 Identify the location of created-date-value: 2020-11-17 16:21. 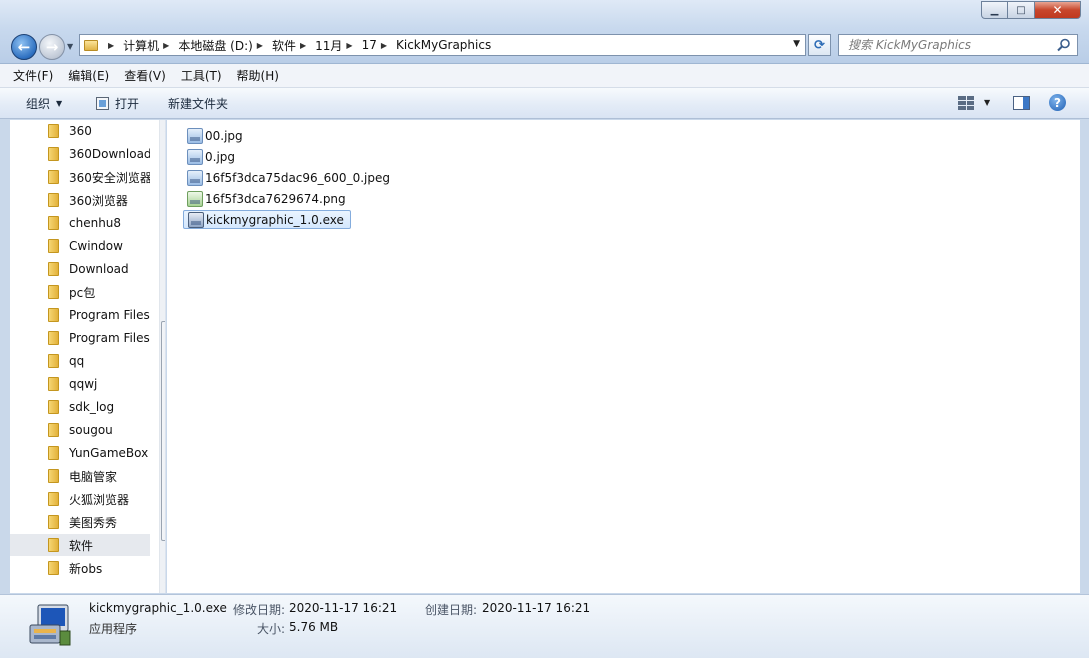
(536, 608).